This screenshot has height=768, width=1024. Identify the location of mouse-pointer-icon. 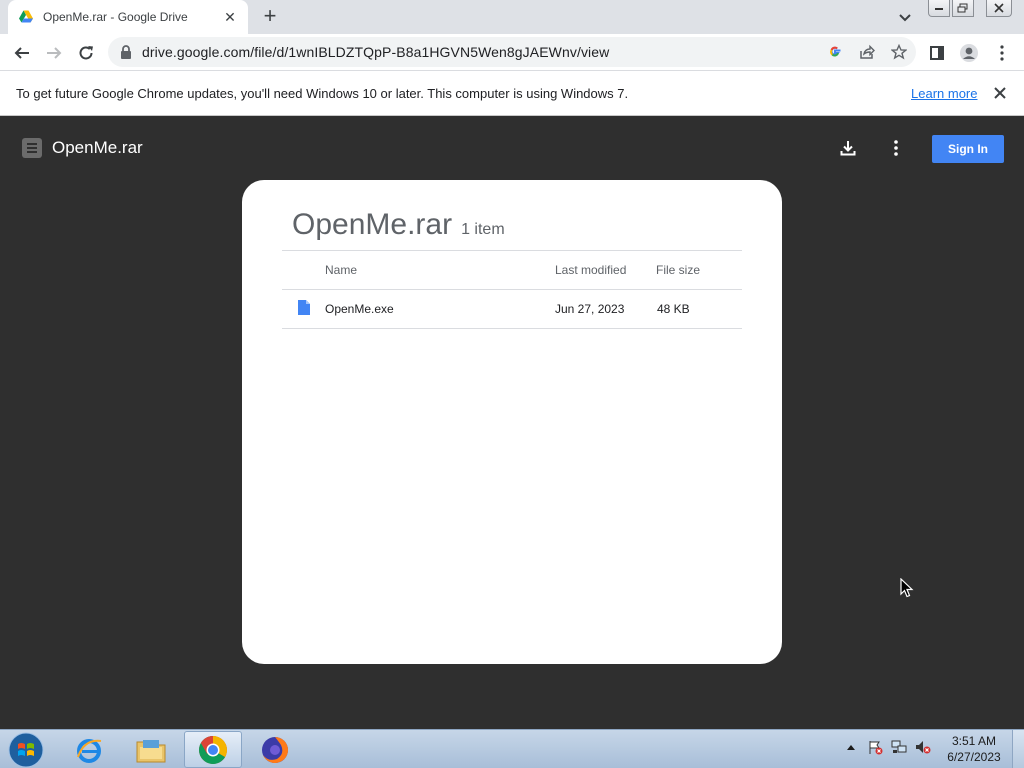
(907, 587).